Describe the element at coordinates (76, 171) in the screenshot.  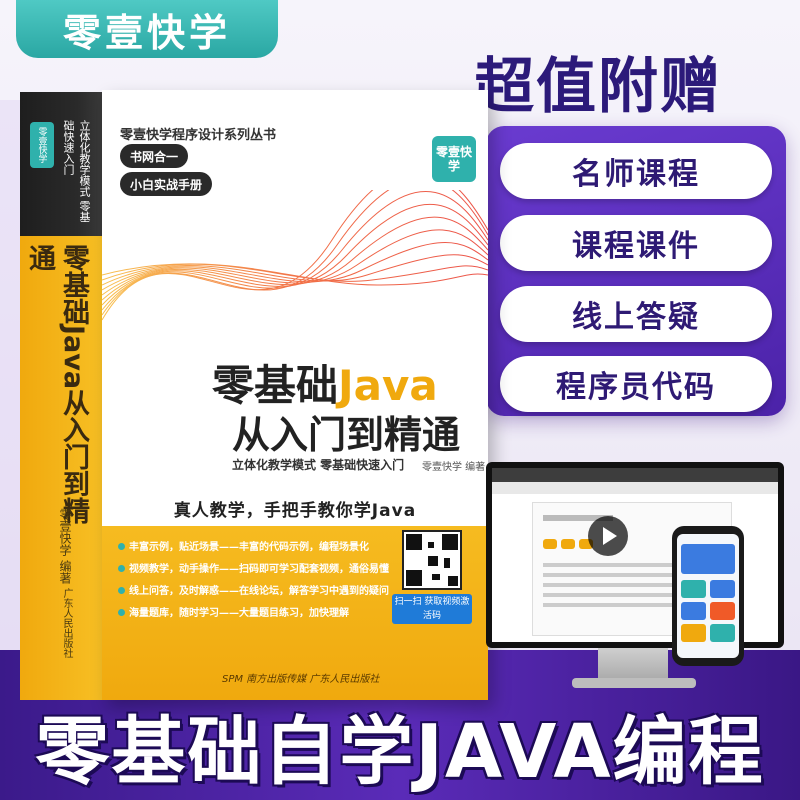
I see `spine-subtitle: 立体化教学模式 零基础快速入门` at that location.